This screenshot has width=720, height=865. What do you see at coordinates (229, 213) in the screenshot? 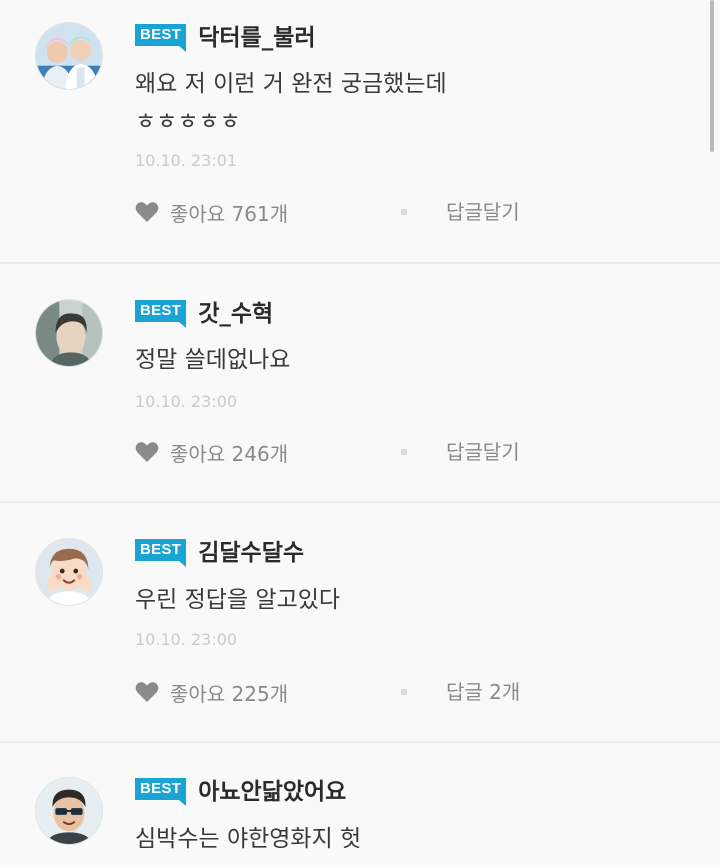
I see `like-count: 좋아요 761개` at bounding box center [229, 213].